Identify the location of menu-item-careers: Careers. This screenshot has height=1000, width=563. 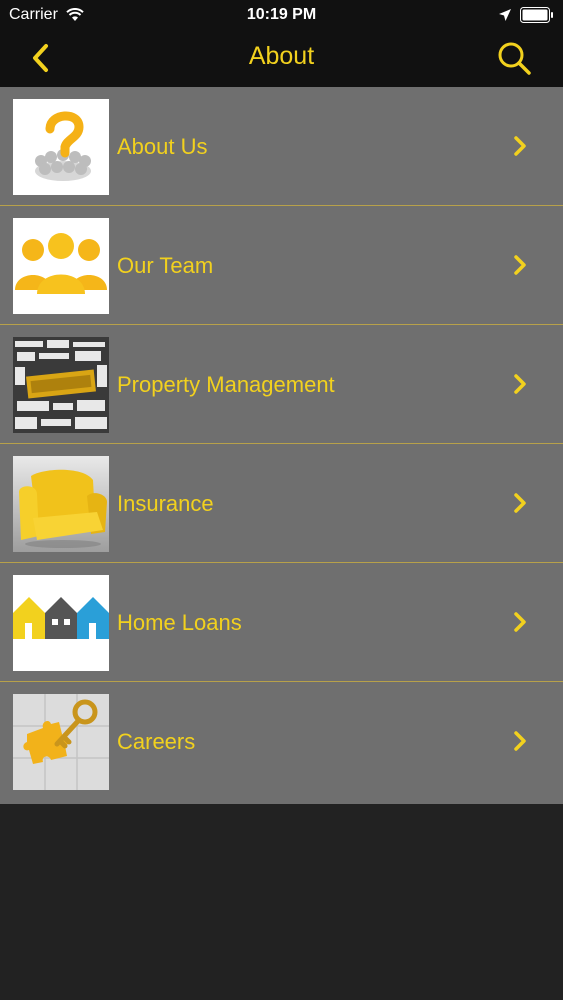
(281, 743).